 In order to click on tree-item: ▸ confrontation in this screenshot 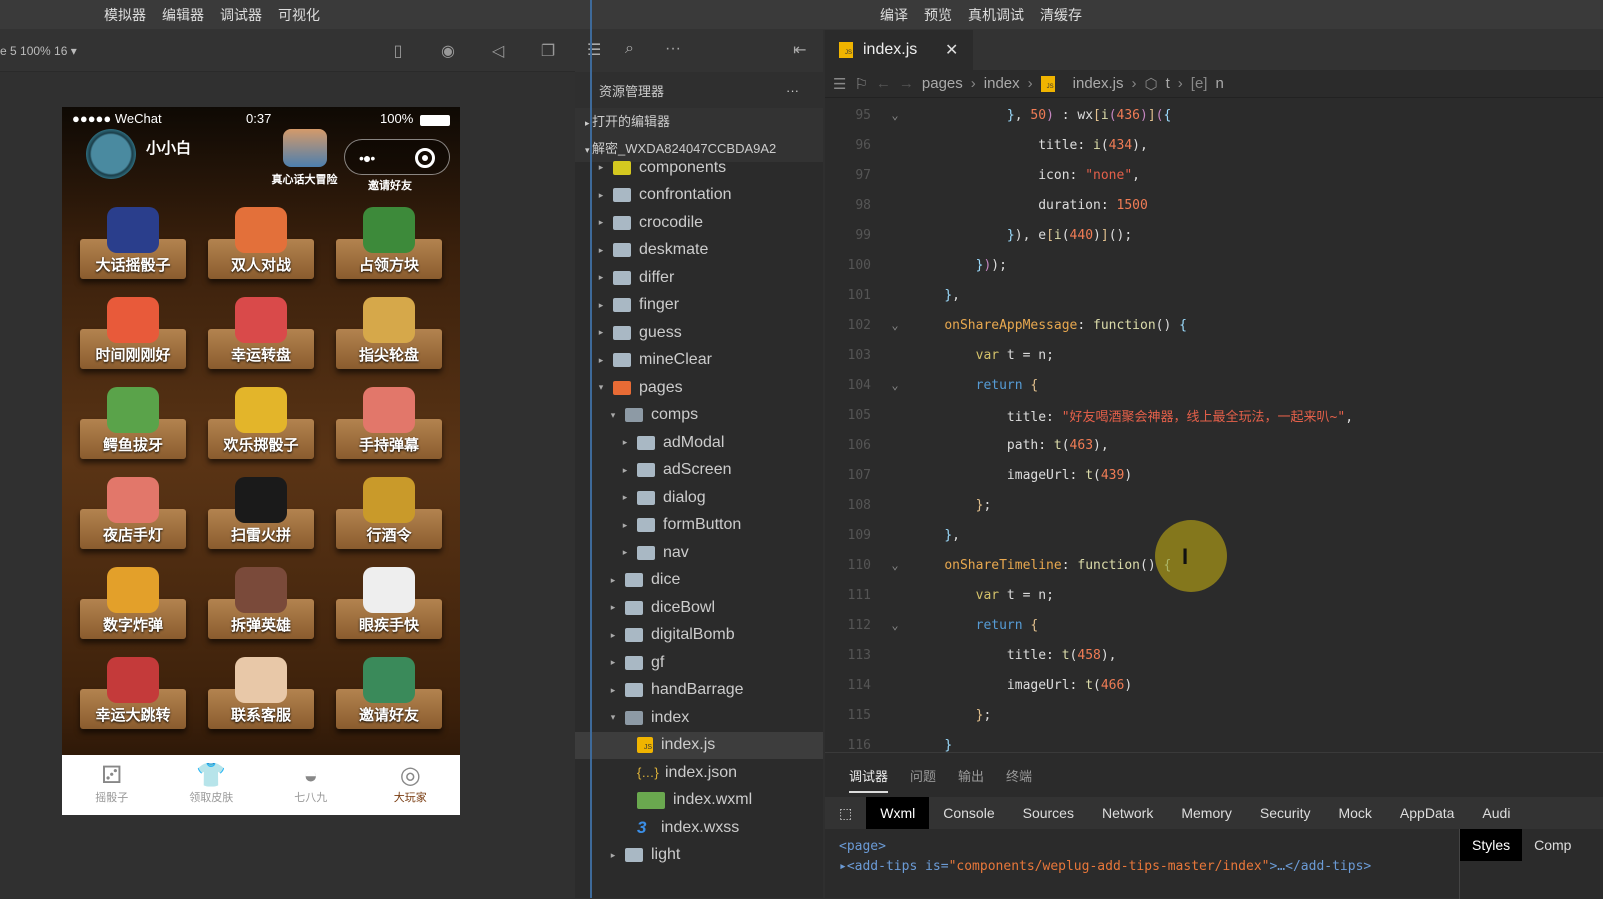, I will do `click(699, 196)`.